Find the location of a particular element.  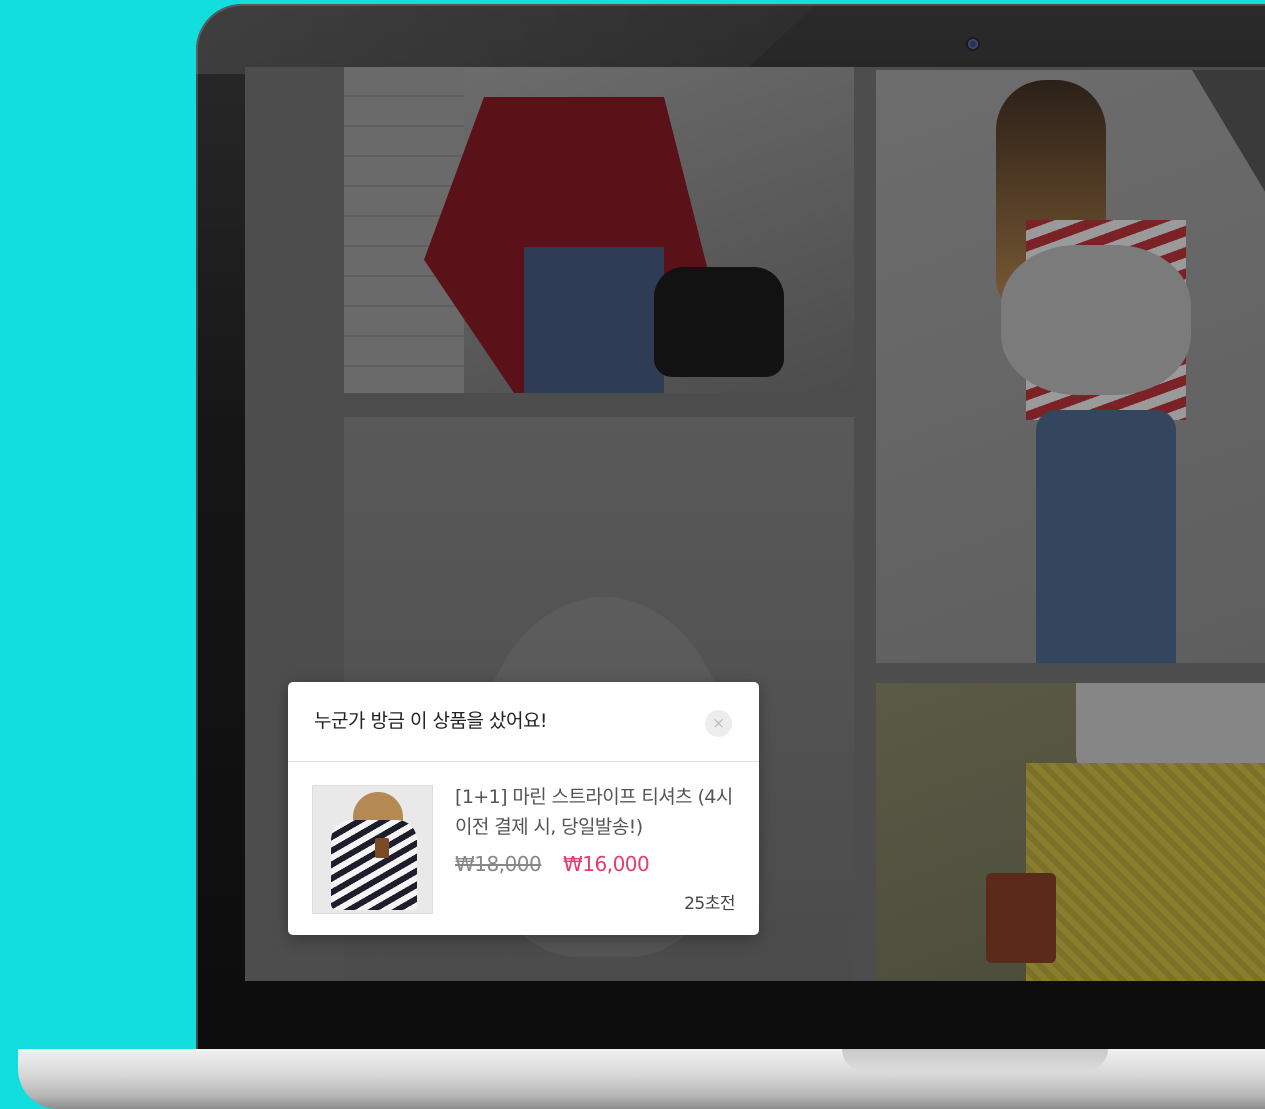

photo-fur is located at coordinates (1096, 320).